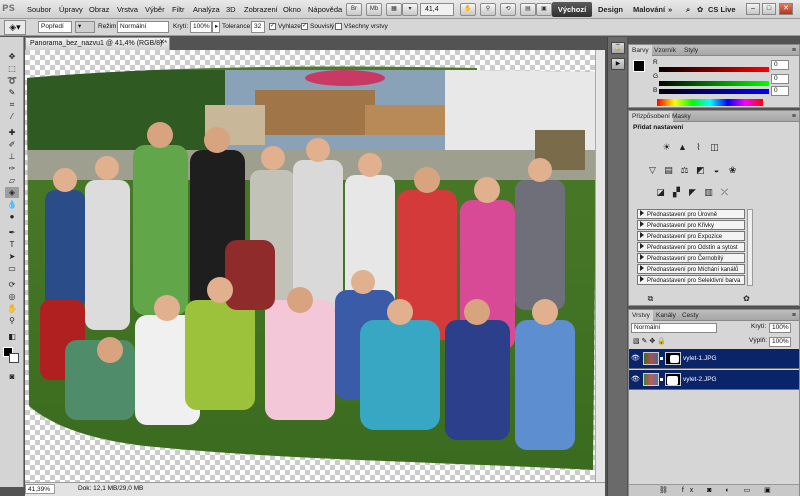 Image resolution: width=800 pixels, height=496 pixels. What do you see at coordinates (691, 258) in the screenshot?
I see `preset-black-white: Přednastavení pro Černobílý` at bounding box center [691, 258].